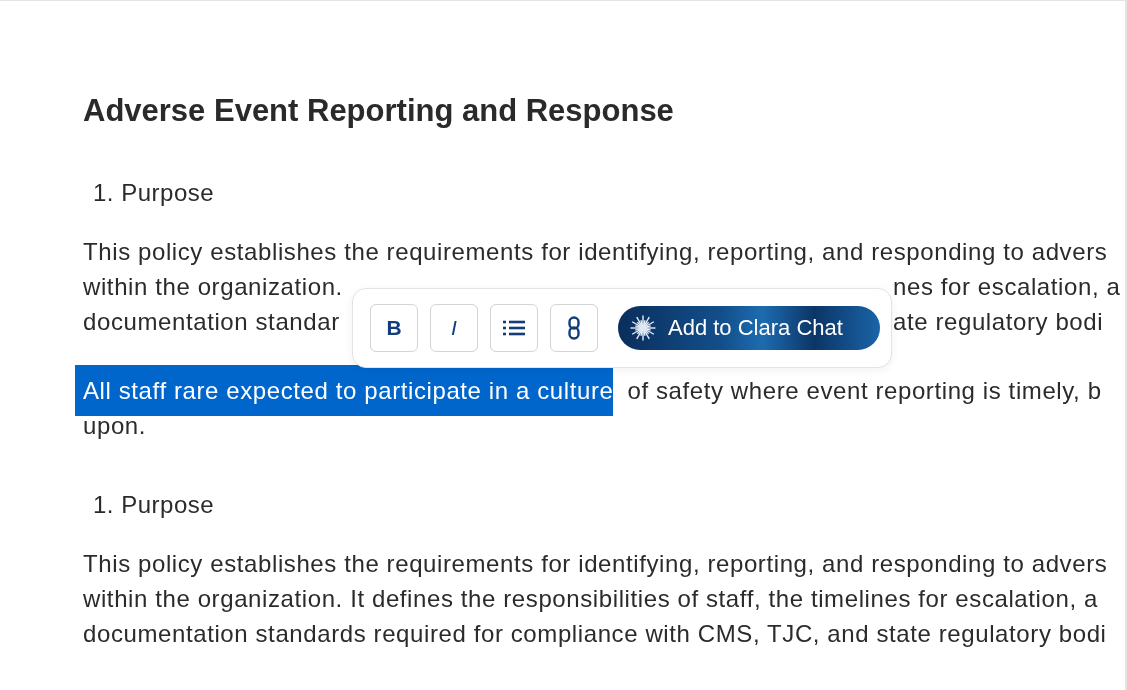  What do you see at coordinates (379, 111) in the screenshot?
I see `document-title: Adverse Event Reporting and Response` at bounding box center [379, 111].